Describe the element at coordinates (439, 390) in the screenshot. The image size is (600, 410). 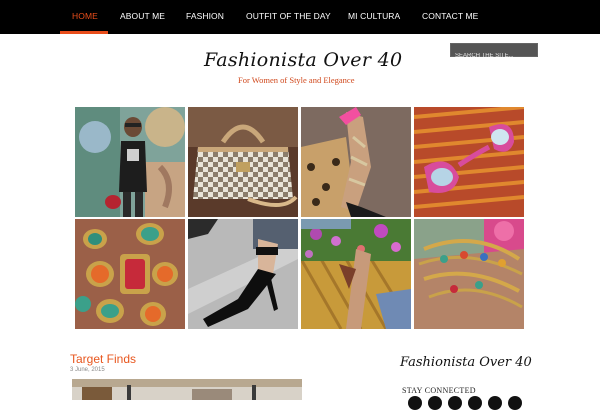
I see `stay-connected-heading: STAY CONNECTED` at that location.